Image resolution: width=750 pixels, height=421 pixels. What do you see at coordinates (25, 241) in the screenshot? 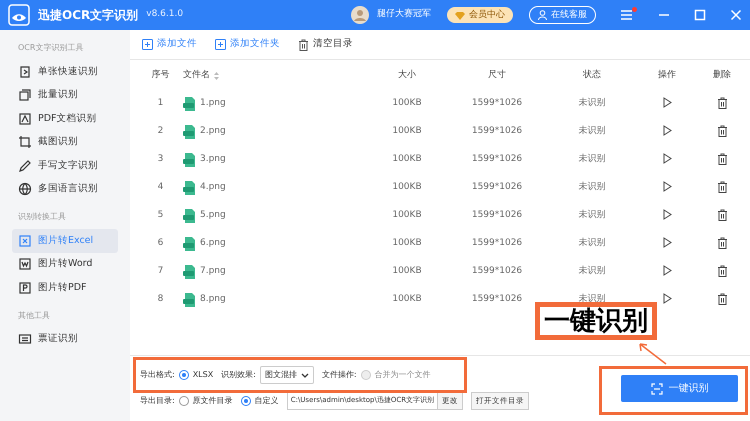
I see `excel-icon` at bounding box center [25, 241].